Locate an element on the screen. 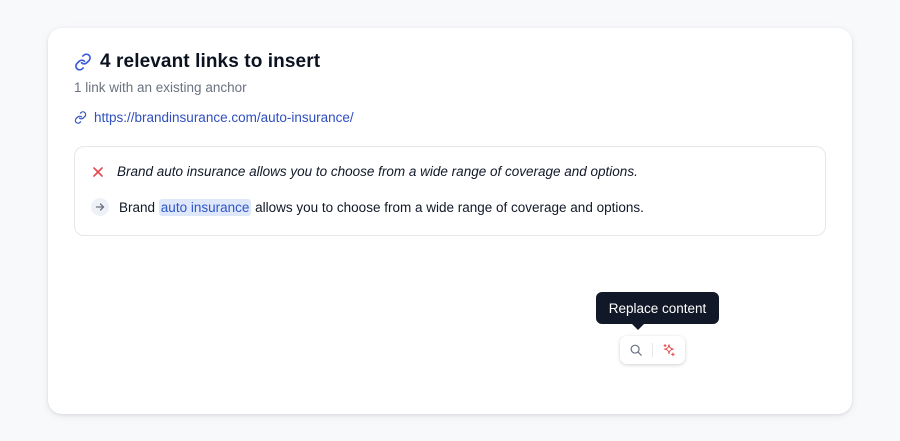  replace-content-button is located at coordinates (669, 350).